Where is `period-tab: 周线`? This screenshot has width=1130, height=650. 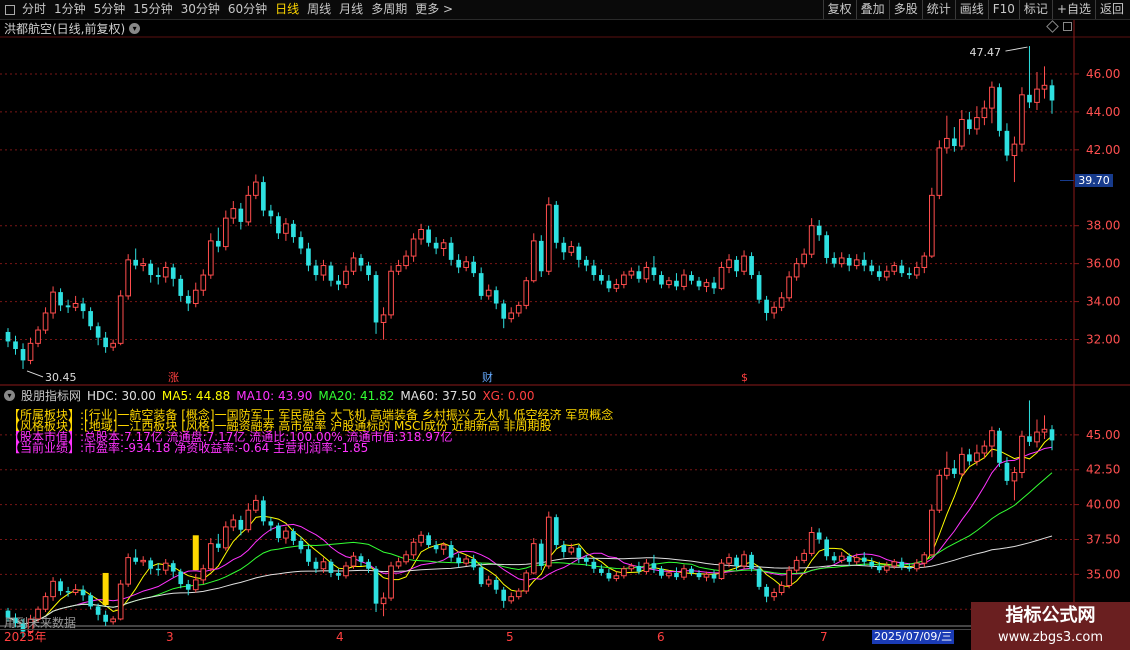 period-tab: 周线 is located at coordinates (319, 9).